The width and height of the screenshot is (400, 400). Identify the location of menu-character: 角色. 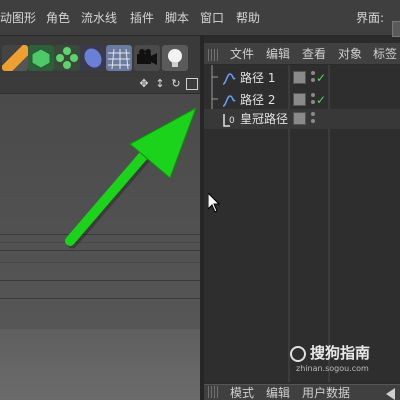
(58, 18).